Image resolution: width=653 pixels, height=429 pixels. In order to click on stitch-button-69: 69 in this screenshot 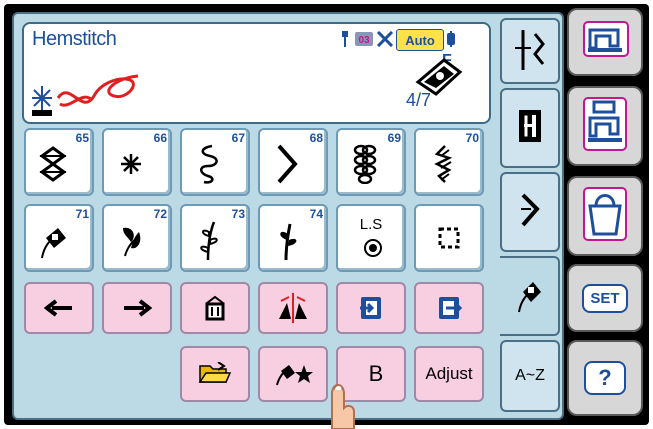, I will do `click(371, 162)`.